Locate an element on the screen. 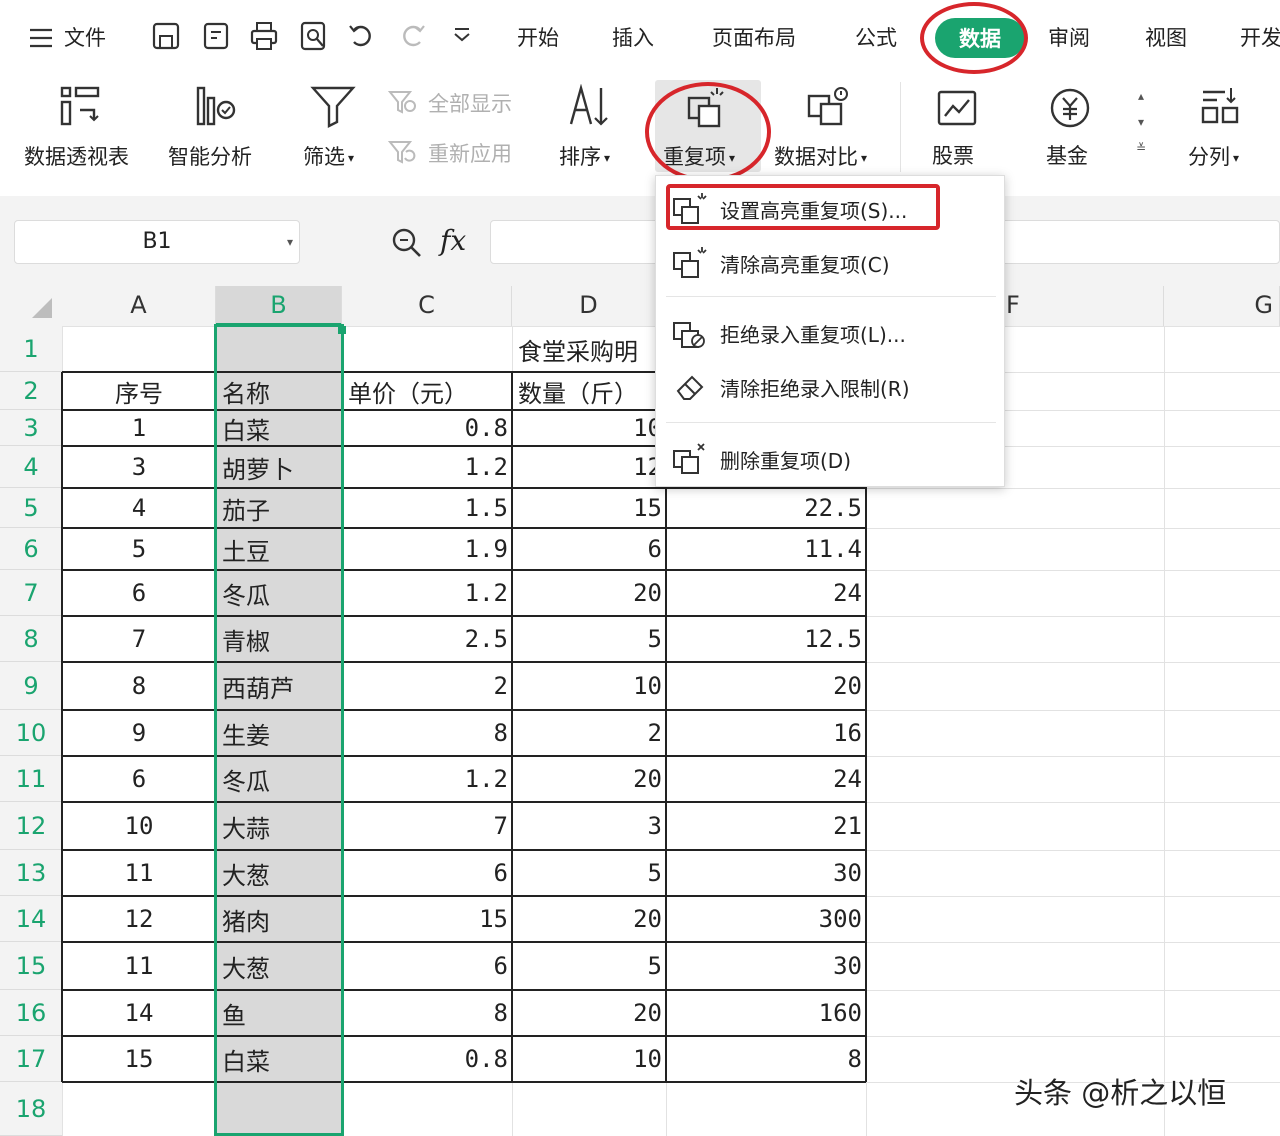 This screenshot has width=1280, height=1136. gallery-expand-icon: ≚ is located at coordinates (1141, 148).